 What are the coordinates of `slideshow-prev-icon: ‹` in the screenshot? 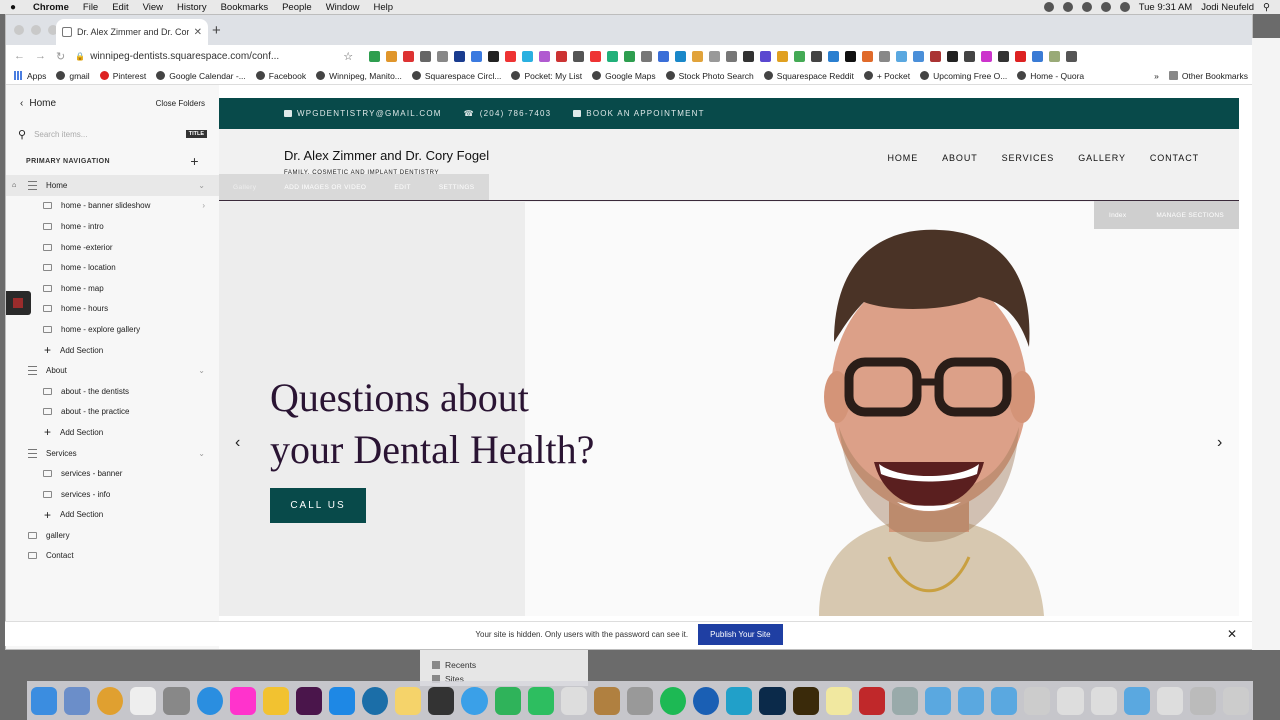 It's located at (237, 443).